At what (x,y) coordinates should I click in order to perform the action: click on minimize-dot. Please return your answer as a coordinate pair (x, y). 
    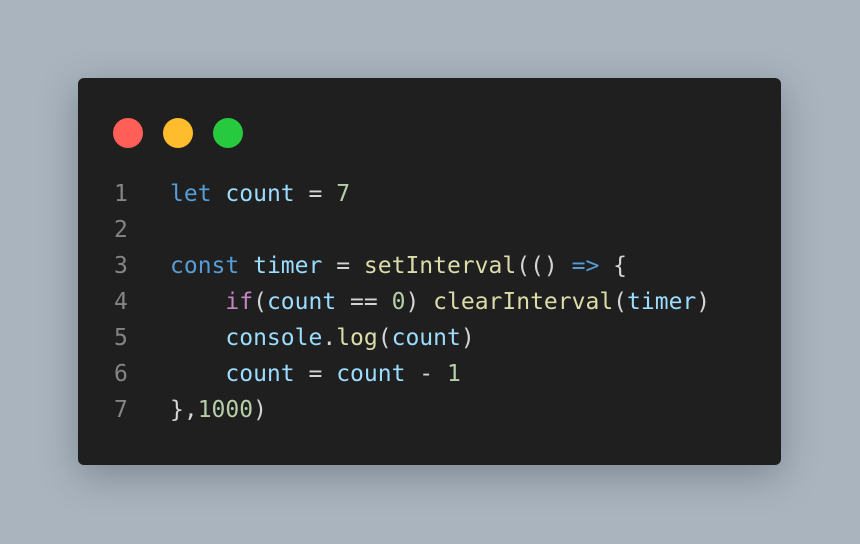
    Looking at the image, I should click on (178, 133).